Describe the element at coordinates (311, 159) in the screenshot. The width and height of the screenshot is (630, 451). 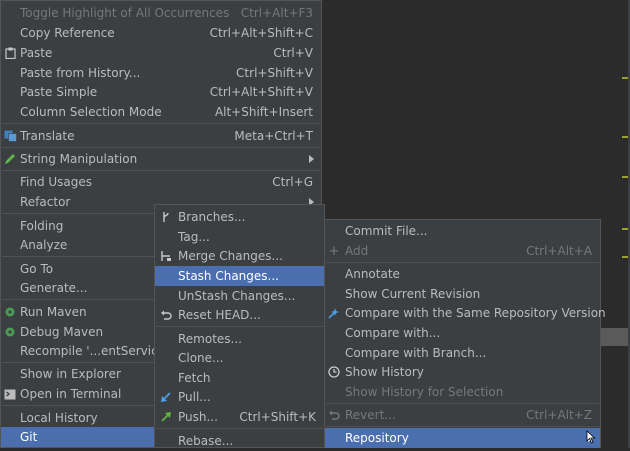
I see `submenu-arrow-icon` at that location.